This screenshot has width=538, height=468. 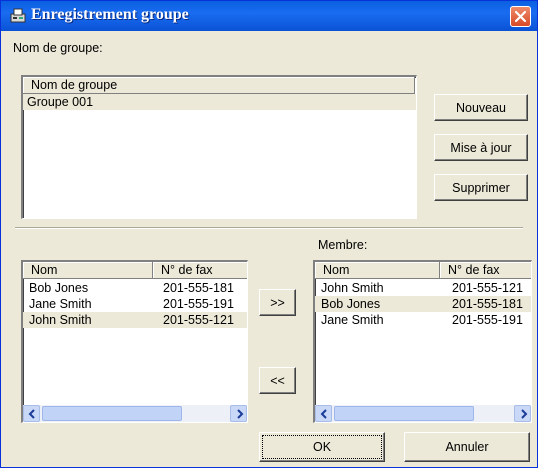 I want to click on close-button, so click(x=520, y=16).